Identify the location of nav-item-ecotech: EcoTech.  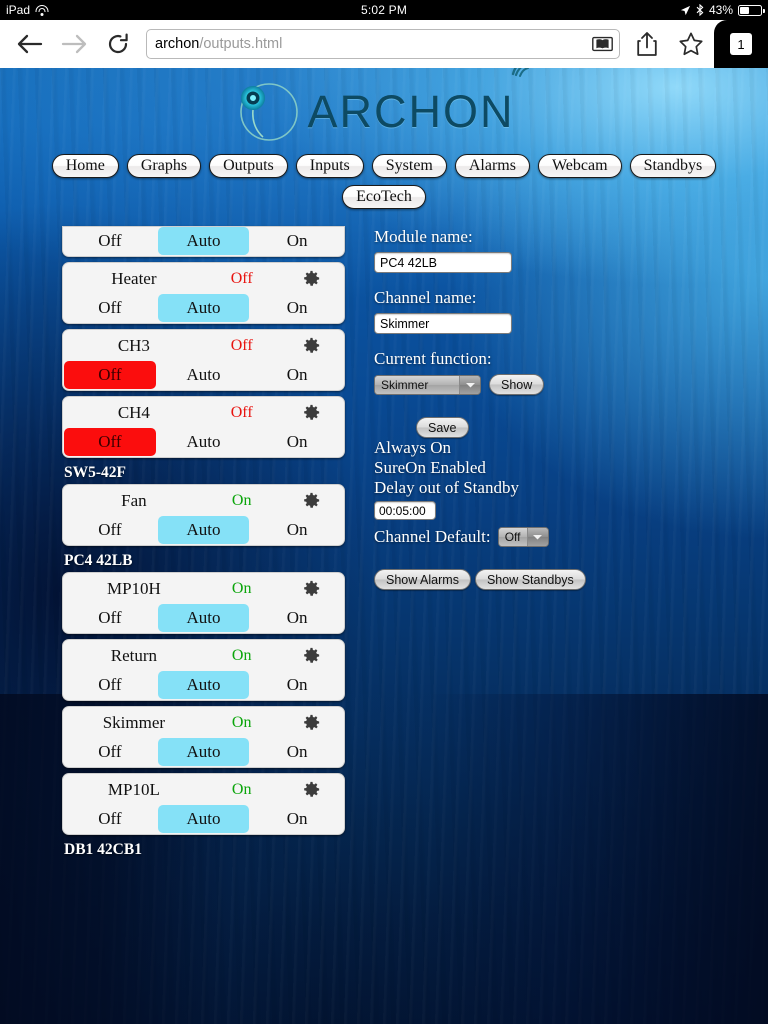
(384, 197).